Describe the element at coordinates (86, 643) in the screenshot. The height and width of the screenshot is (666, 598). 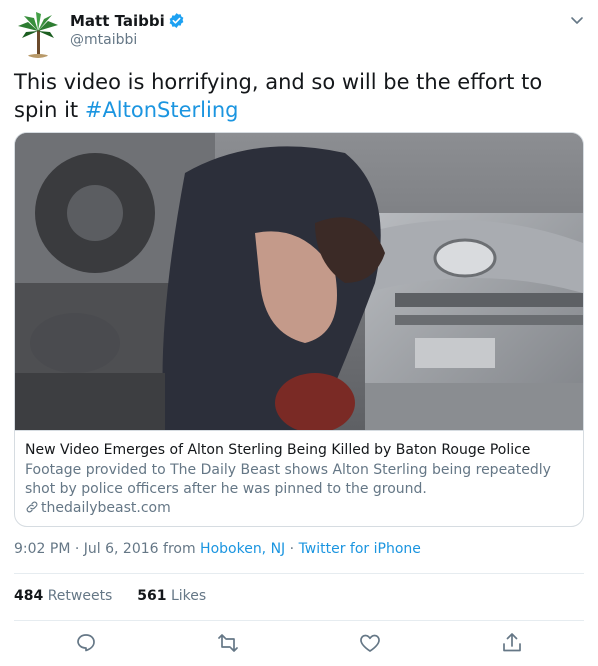
I see `reply-icon` at that location.